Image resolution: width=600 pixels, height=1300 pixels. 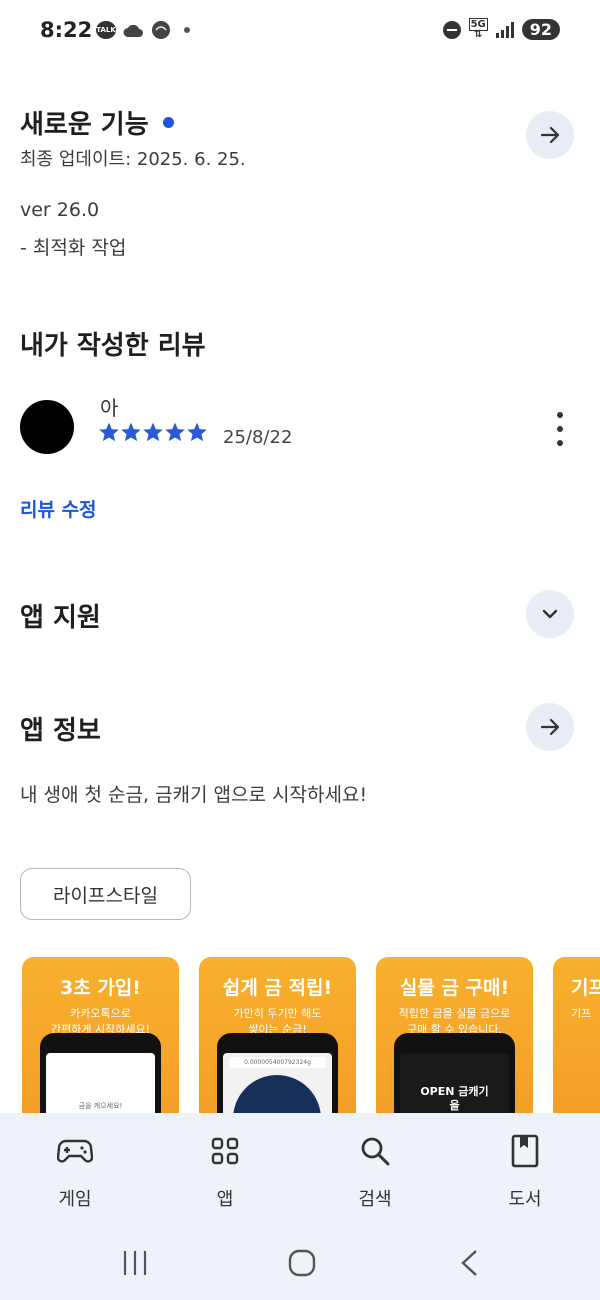 I want to click on home-icon, so click(x=302, y=1263).